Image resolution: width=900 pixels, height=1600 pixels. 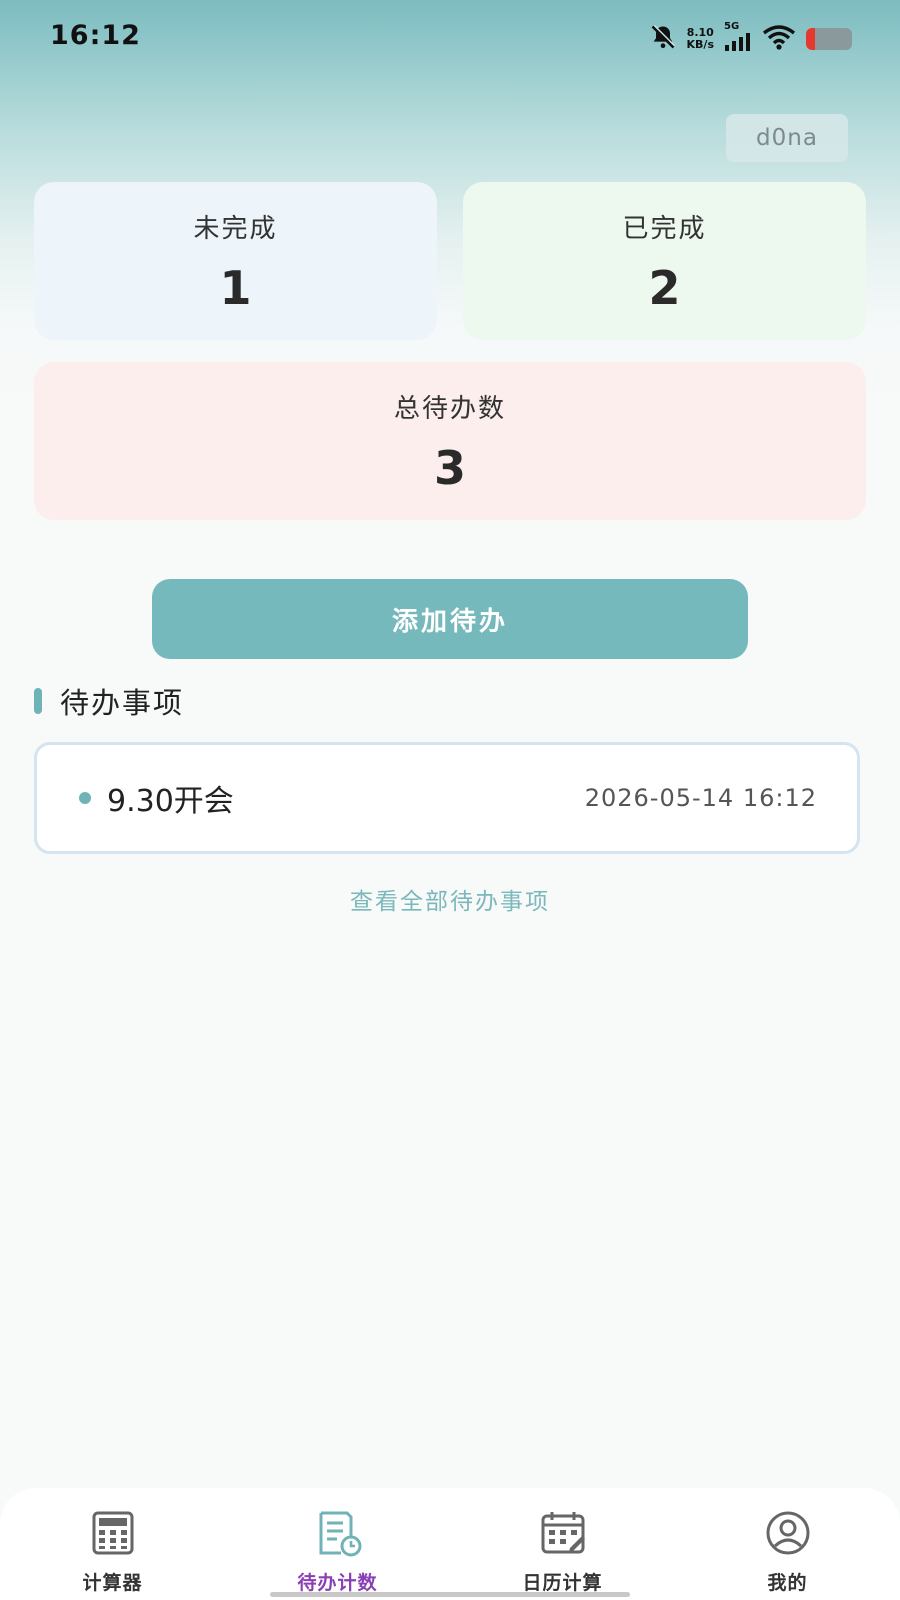 I want to click on status-bar: 16:12 8.10 KB/s 5G, so click(x=450, y=38).